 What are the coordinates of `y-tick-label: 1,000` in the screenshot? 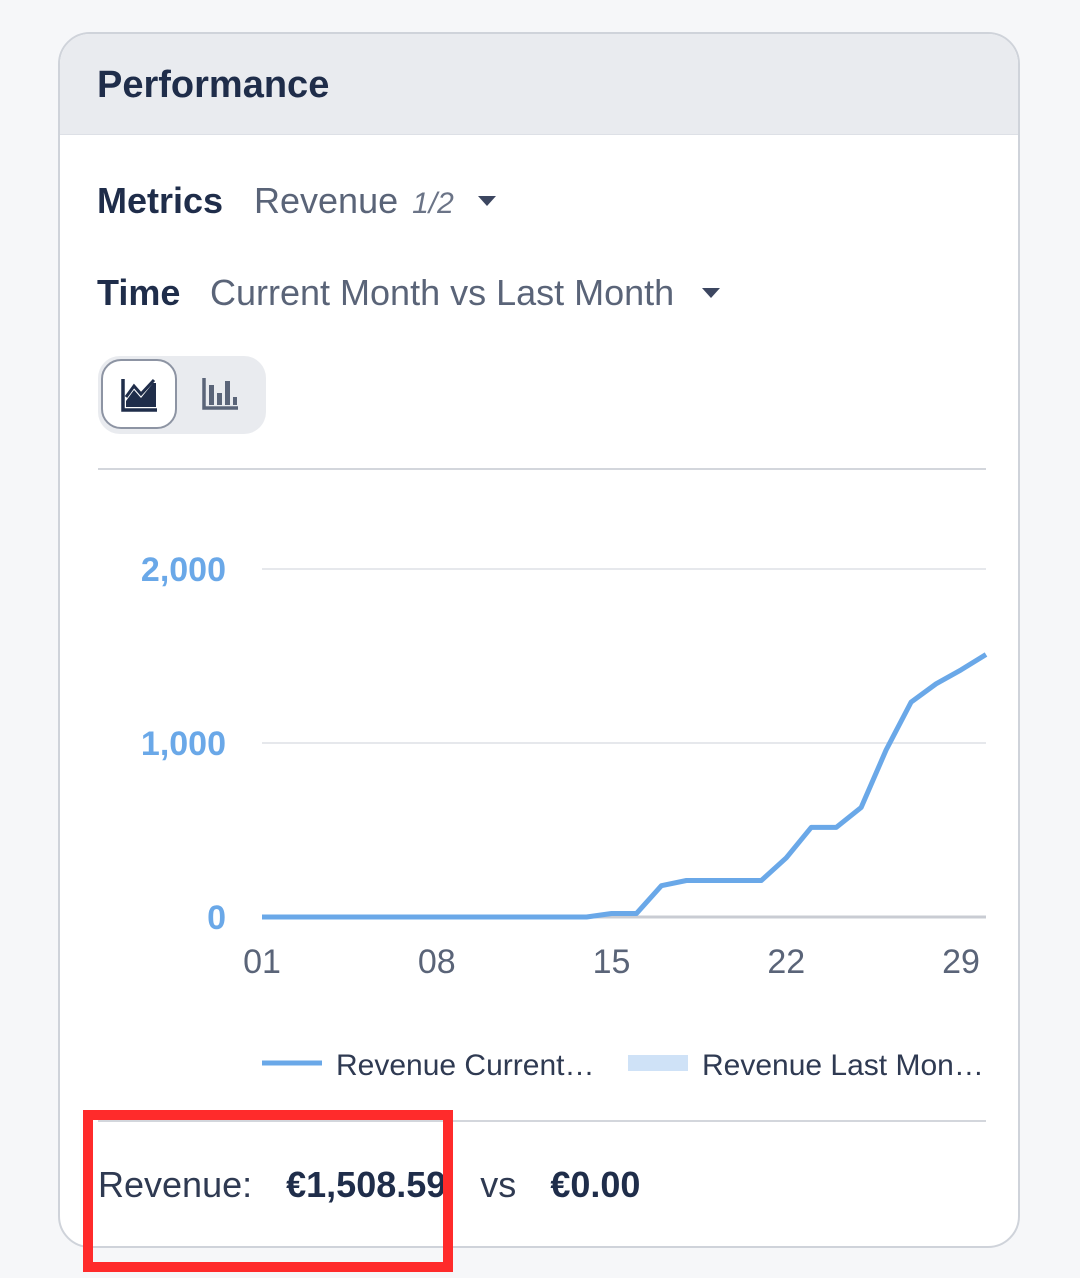 It's located at (183, 744).